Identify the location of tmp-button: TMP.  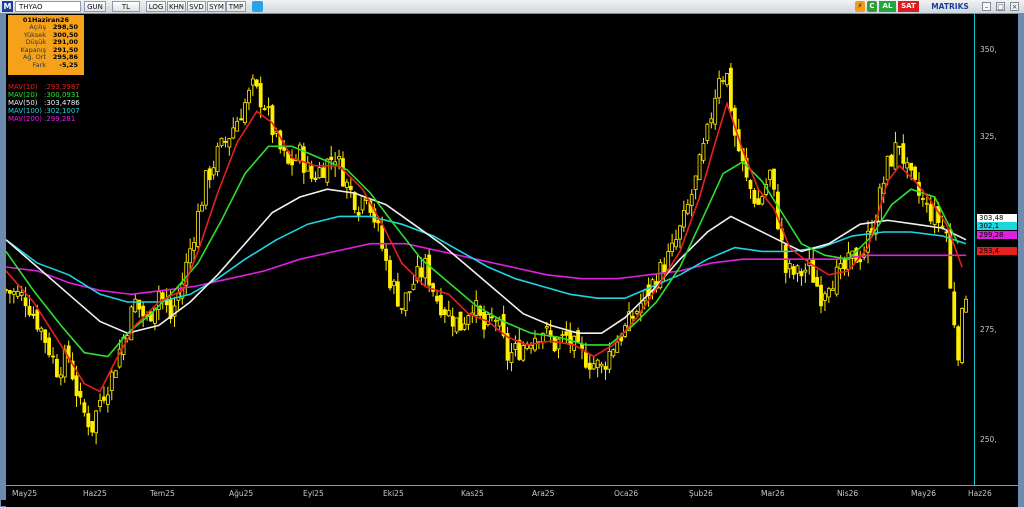
(236, 6).